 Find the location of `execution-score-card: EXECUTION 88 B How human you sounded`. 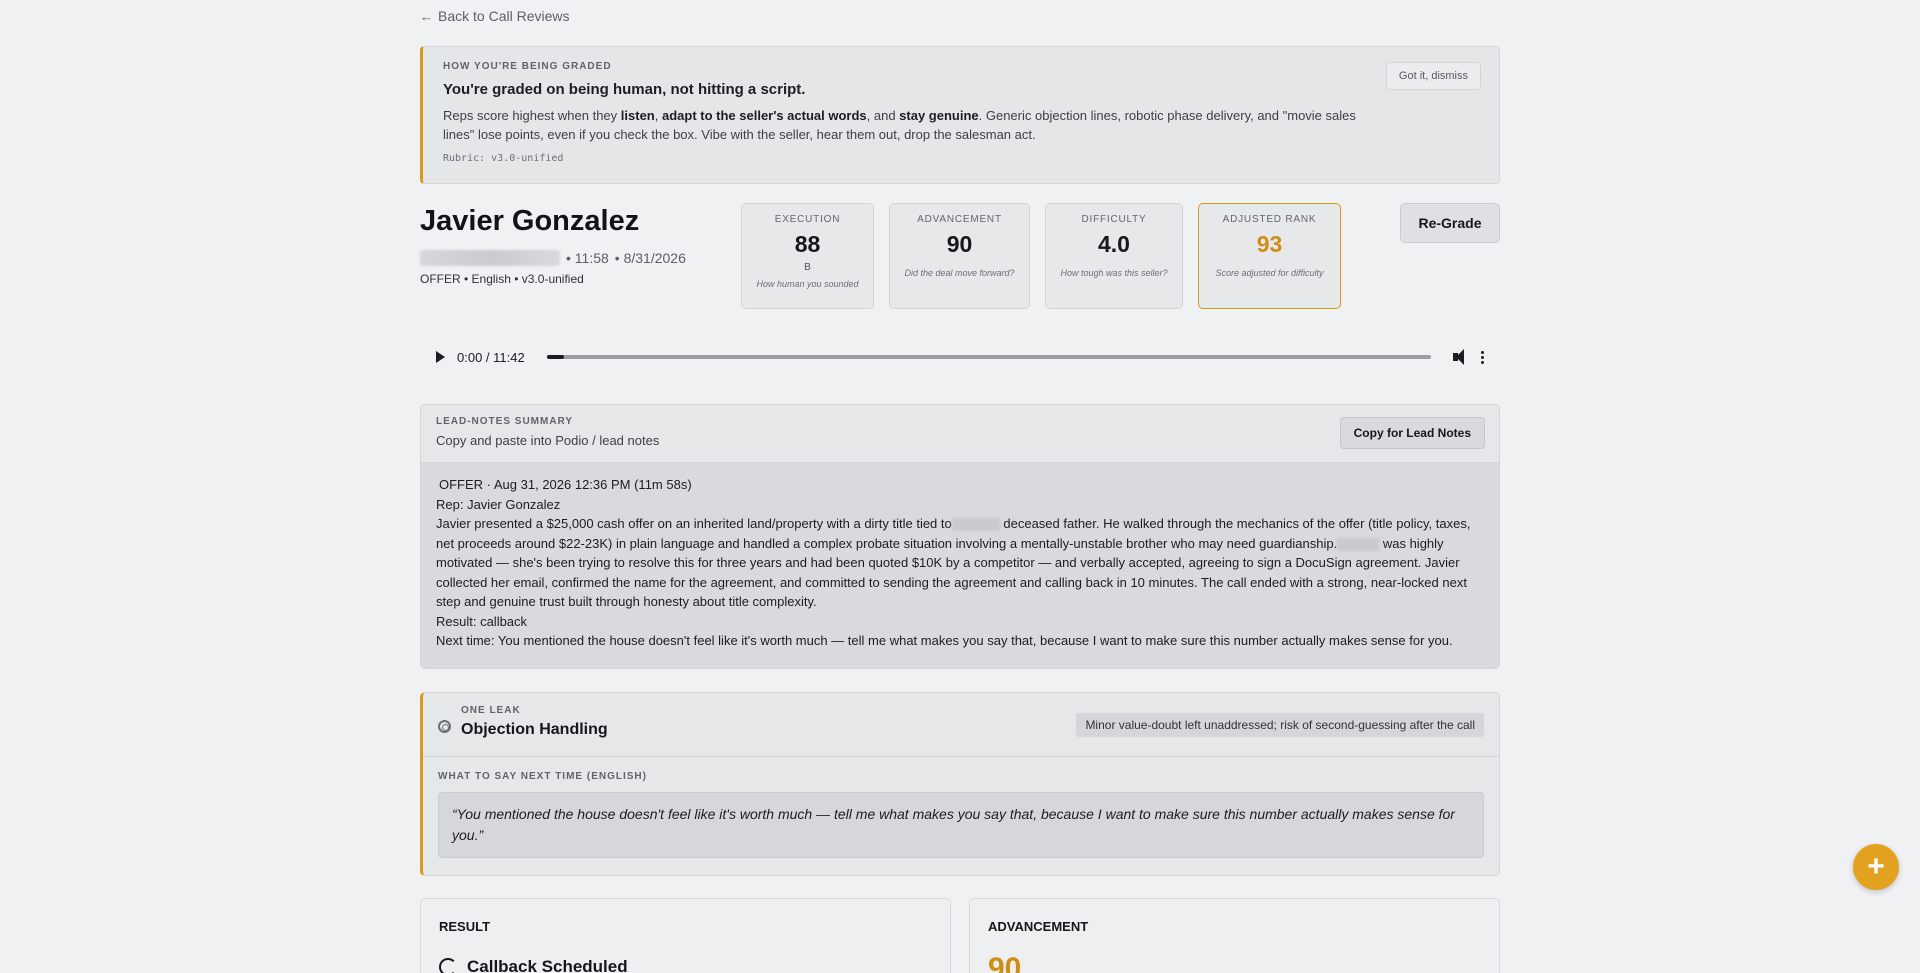

execution-score-card: EXECUTION 88 B How human you sounded is located at coordinates (807, 256).